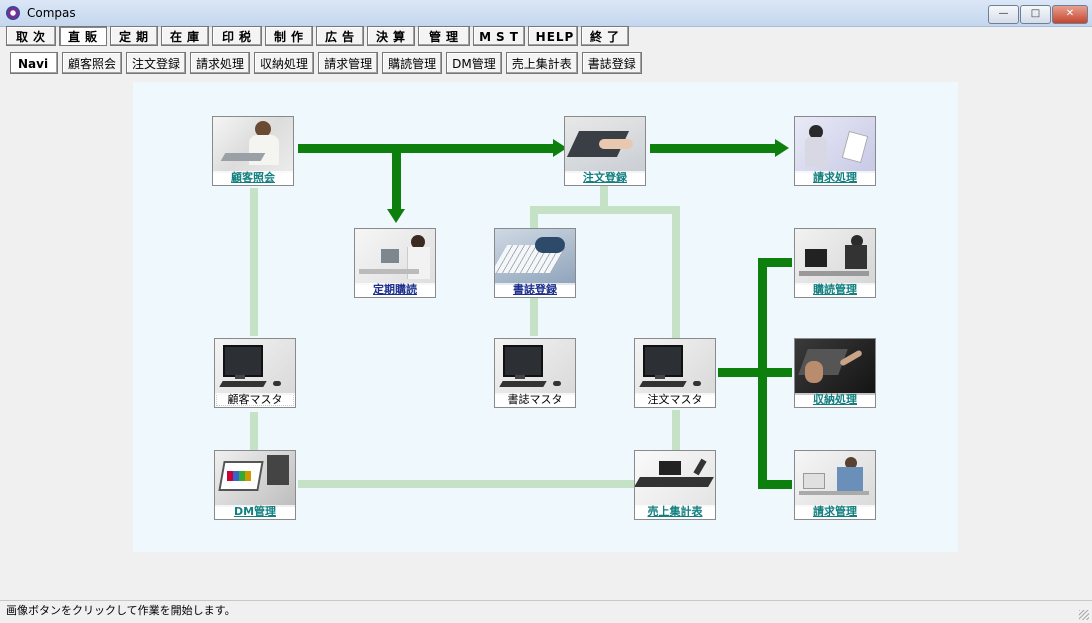 This screenshot has width=1092, height=623. Describe the element at coordinates (1003, 14) in the screenshot. I see `minimize-button: —` at that location.